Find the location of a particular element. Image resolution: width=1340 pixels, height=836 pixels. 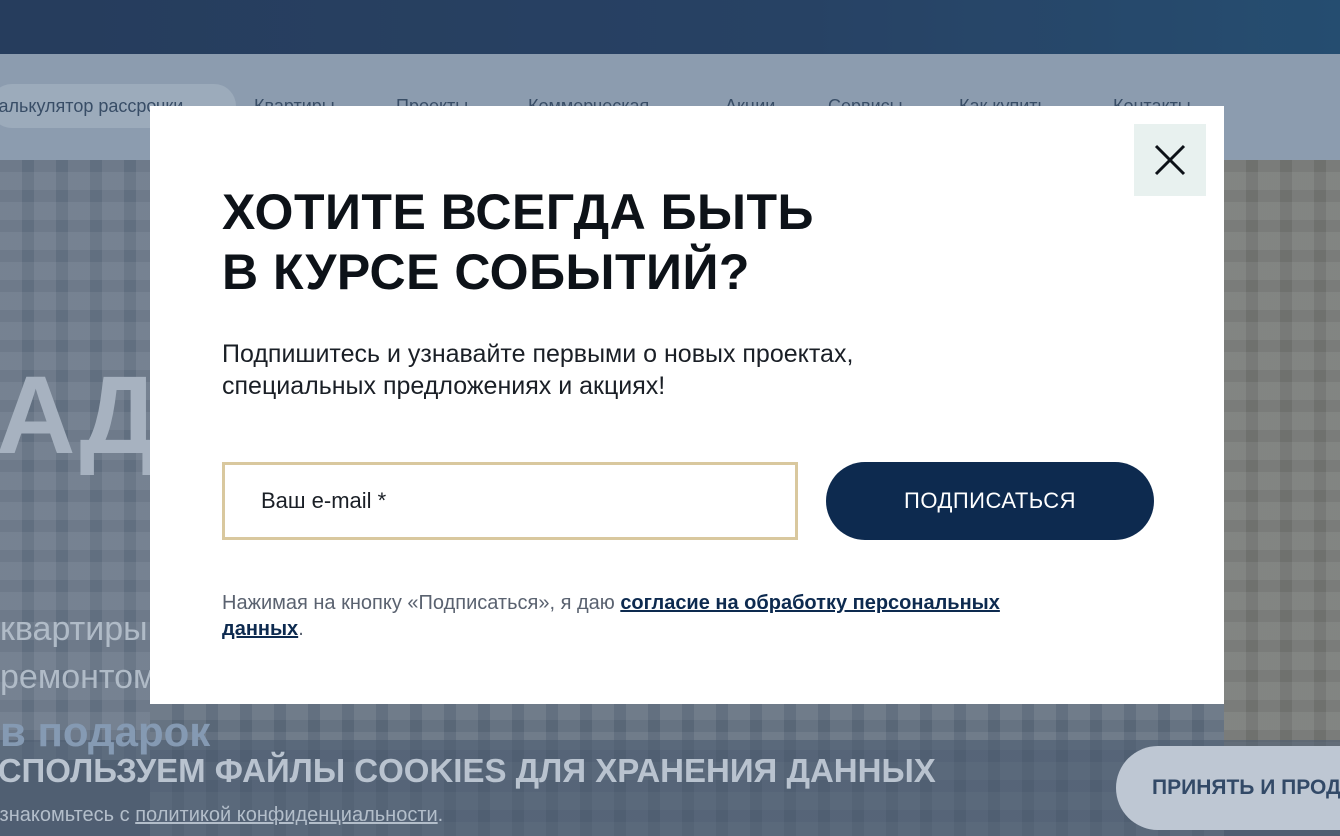

modal-title-line-1: ХОТИТЕ ВСЕГДА БЫТЬ is located at coordinates (518, 212).